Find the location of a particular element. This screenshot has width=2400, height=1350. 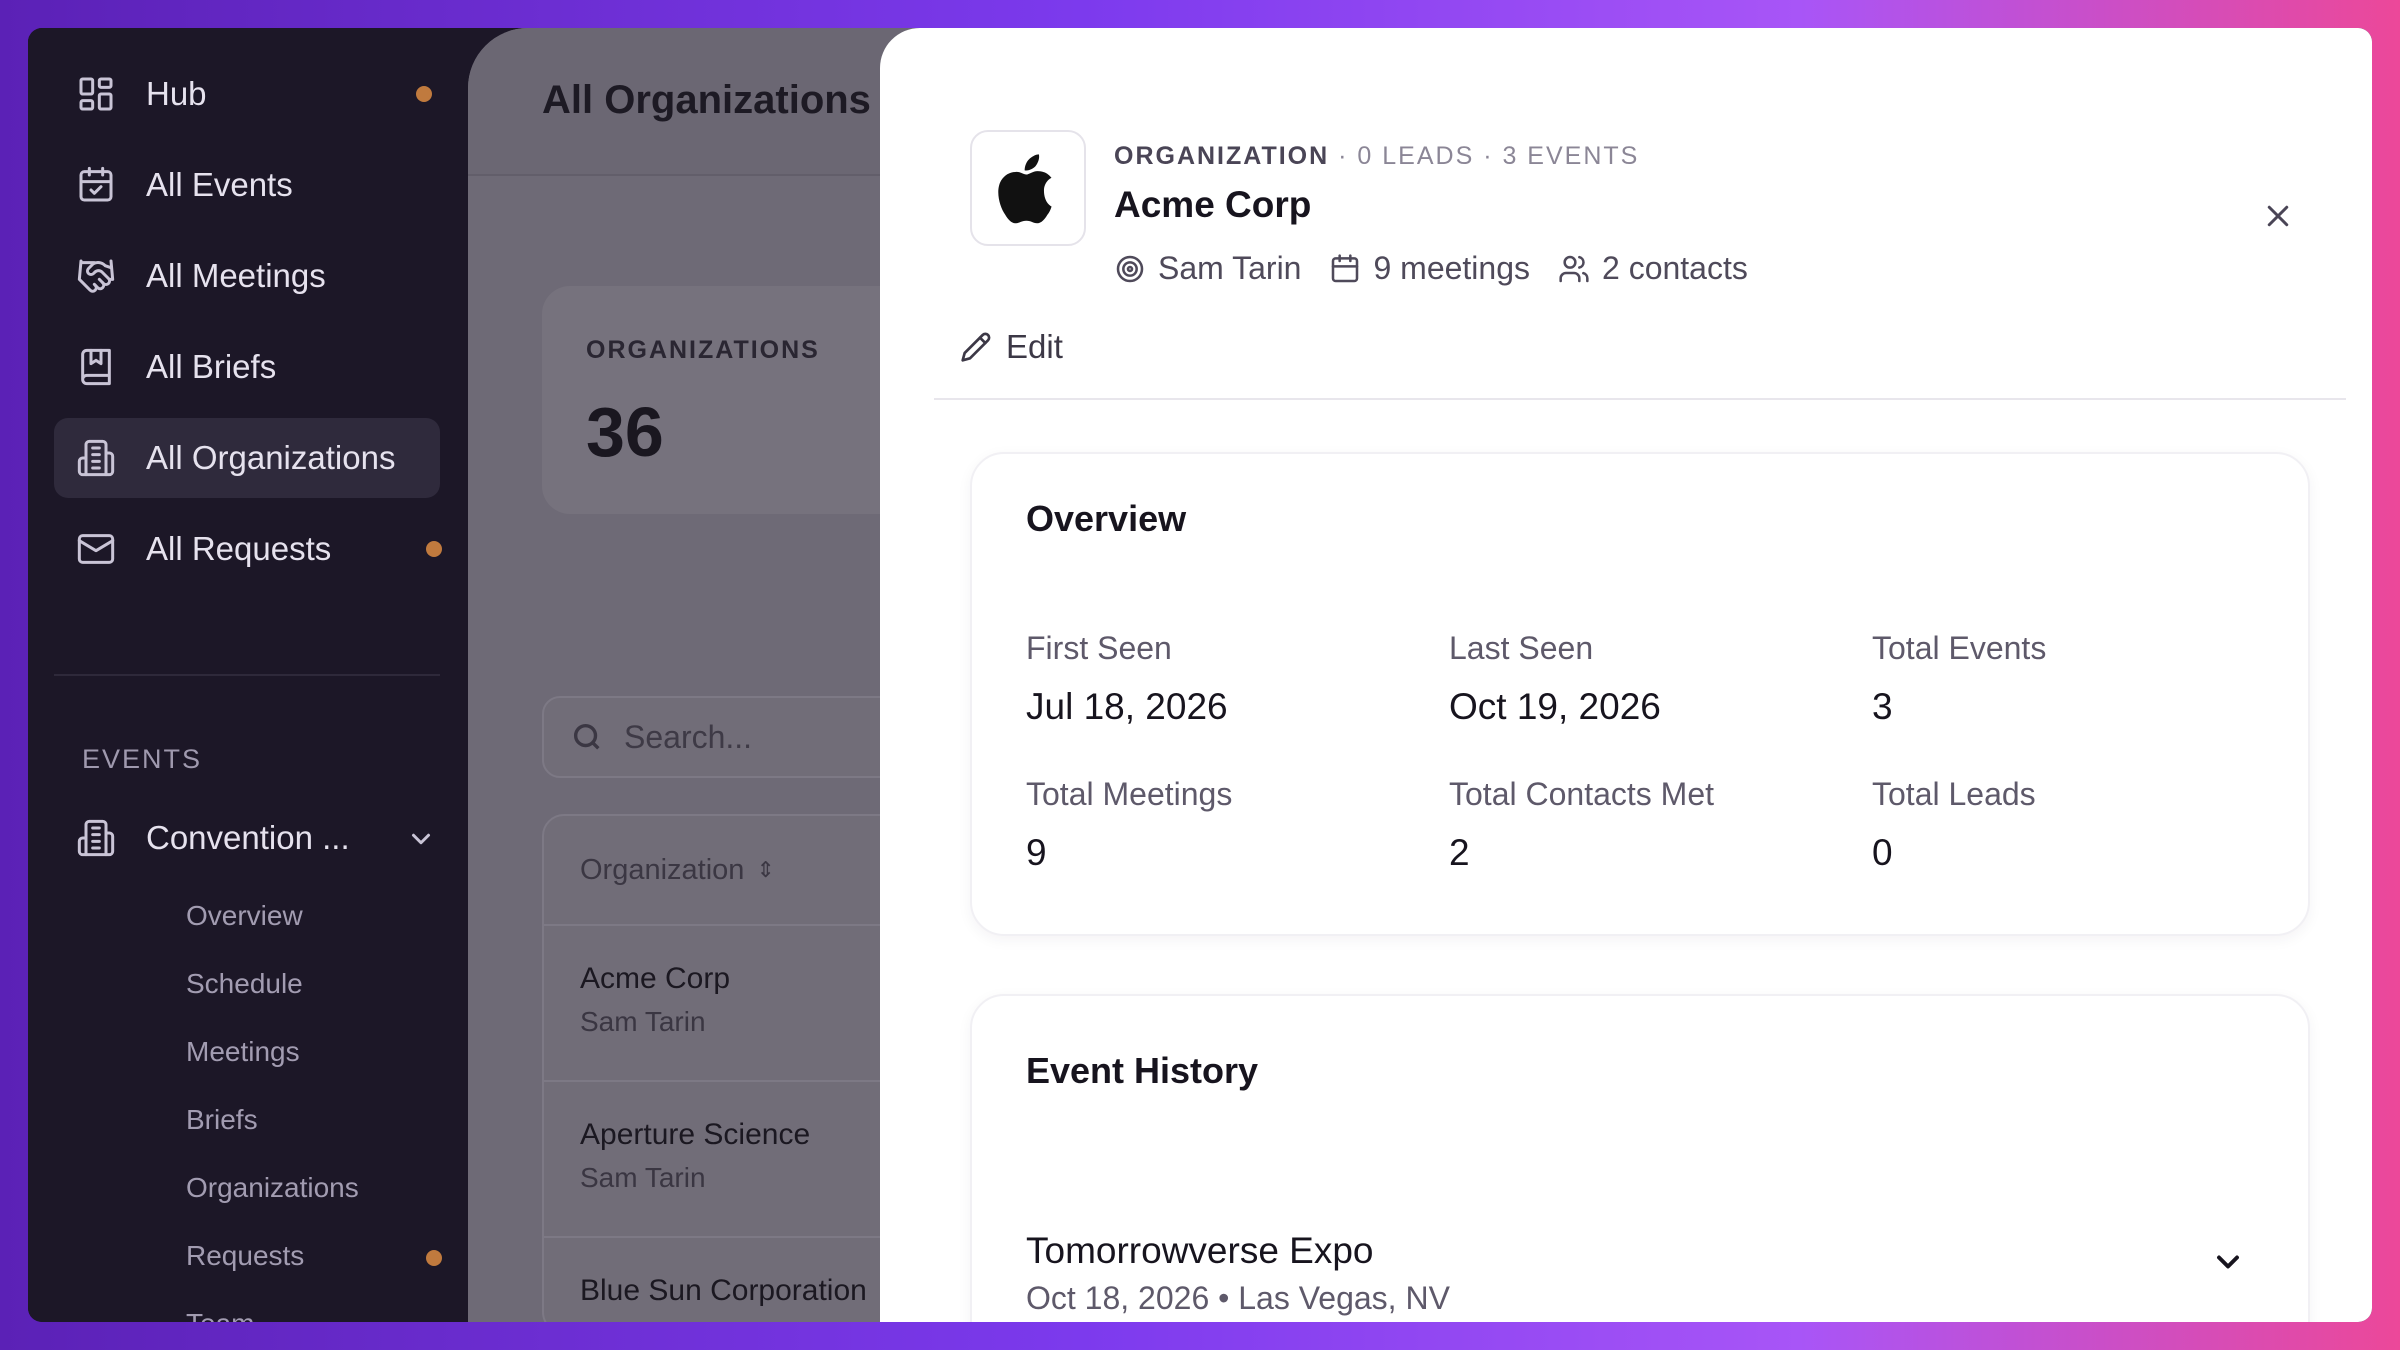

org-name-heading: Acme Corp is located at coordinates (1213, 204).